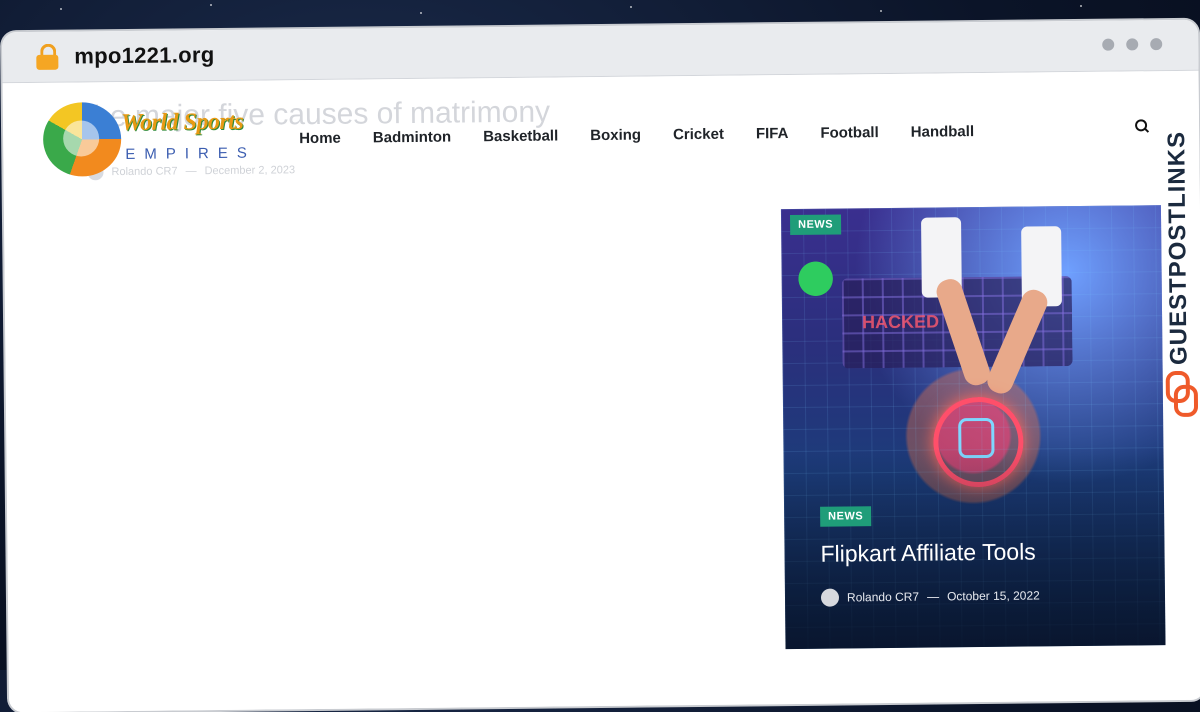 The height and width of the screenshot is (712, 1200). I want to click on featured-post-date: October 15, 2022, so click(993, 596).